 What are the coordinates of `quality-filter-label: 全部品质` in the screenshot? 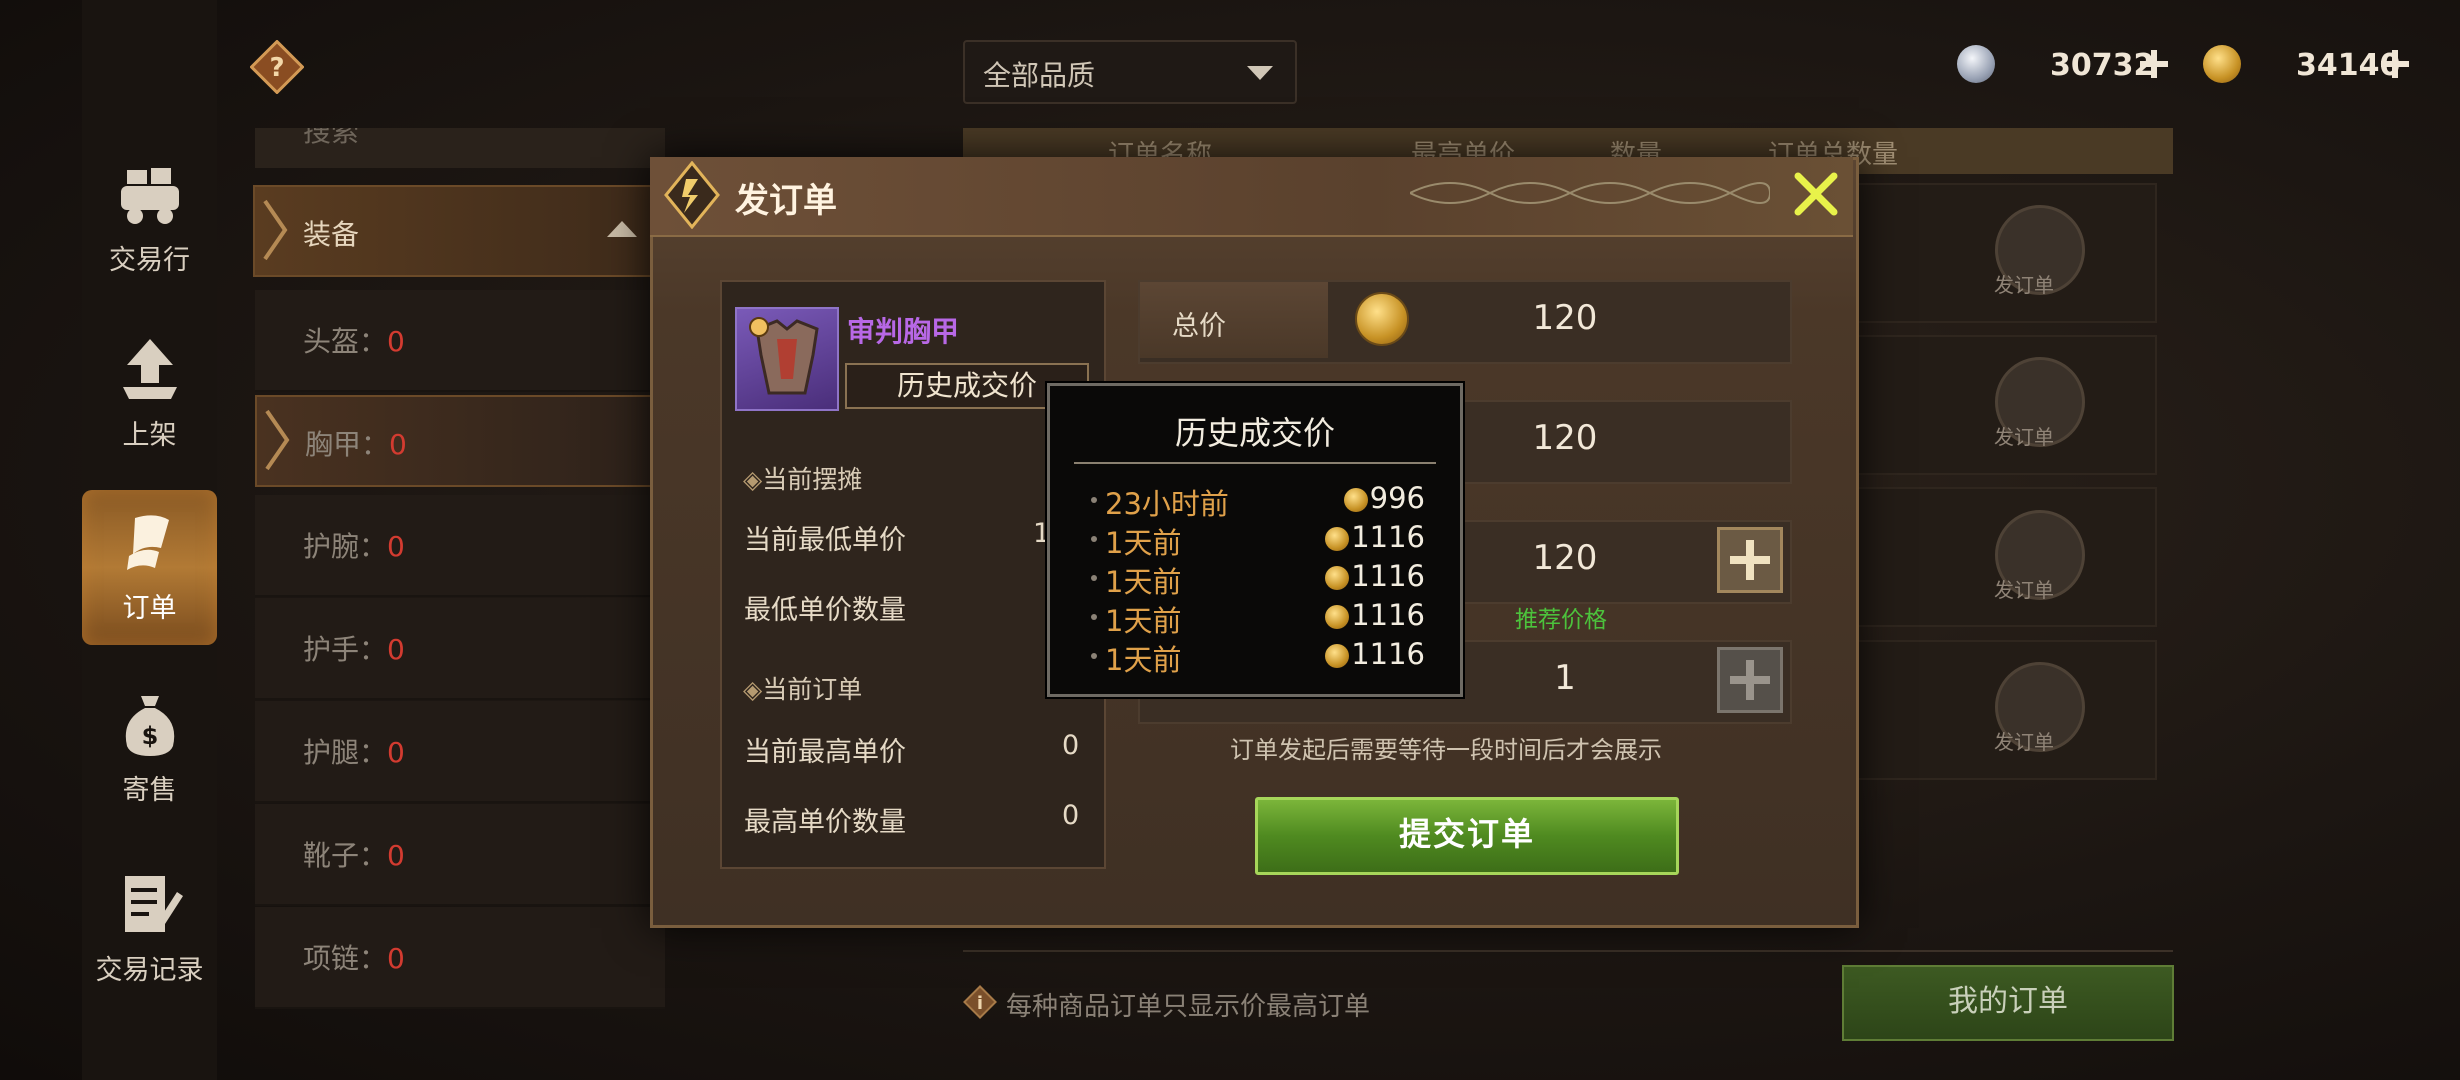 It's located at (1039, 75).